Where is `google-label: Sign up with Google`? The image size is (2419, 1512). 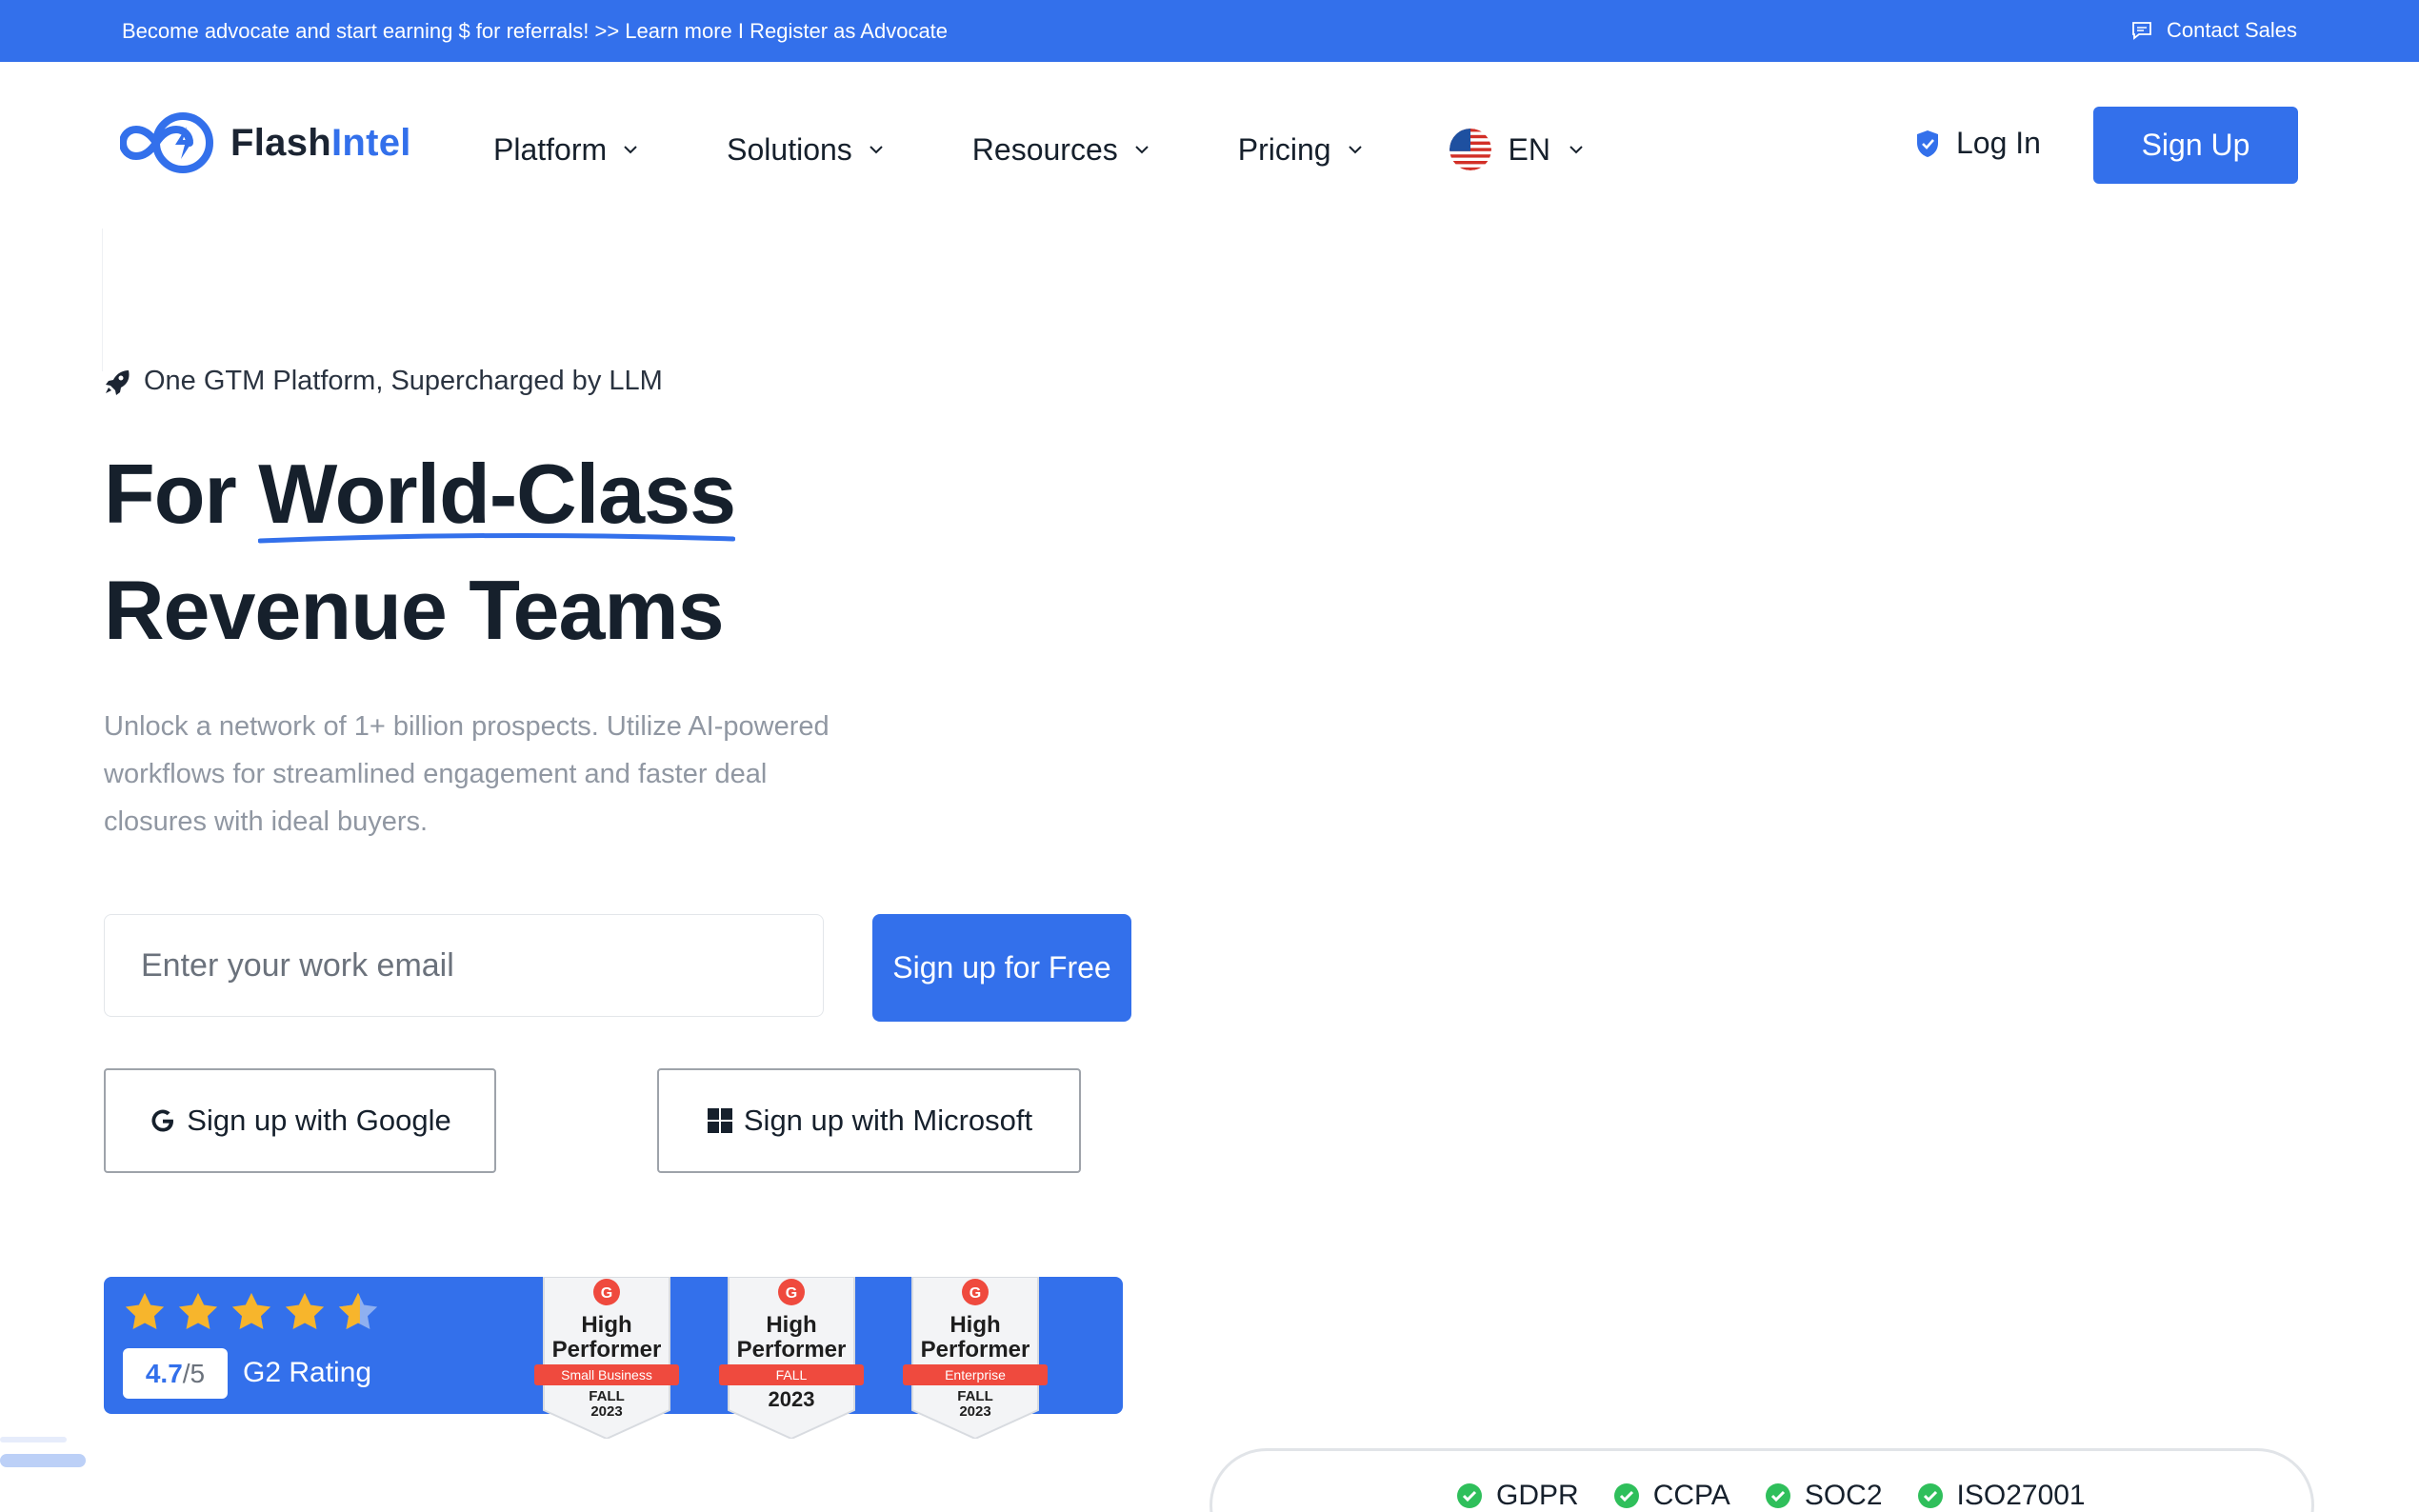
google-label: Sign up with Google is located at coordinates (319, 1120).